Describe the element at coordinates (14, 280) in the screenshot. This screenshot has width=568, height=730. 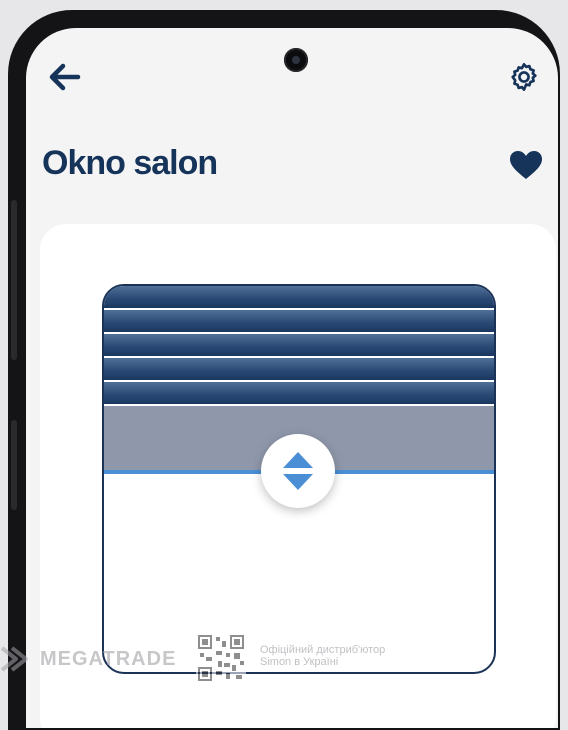
I see `volume-button` at that location.